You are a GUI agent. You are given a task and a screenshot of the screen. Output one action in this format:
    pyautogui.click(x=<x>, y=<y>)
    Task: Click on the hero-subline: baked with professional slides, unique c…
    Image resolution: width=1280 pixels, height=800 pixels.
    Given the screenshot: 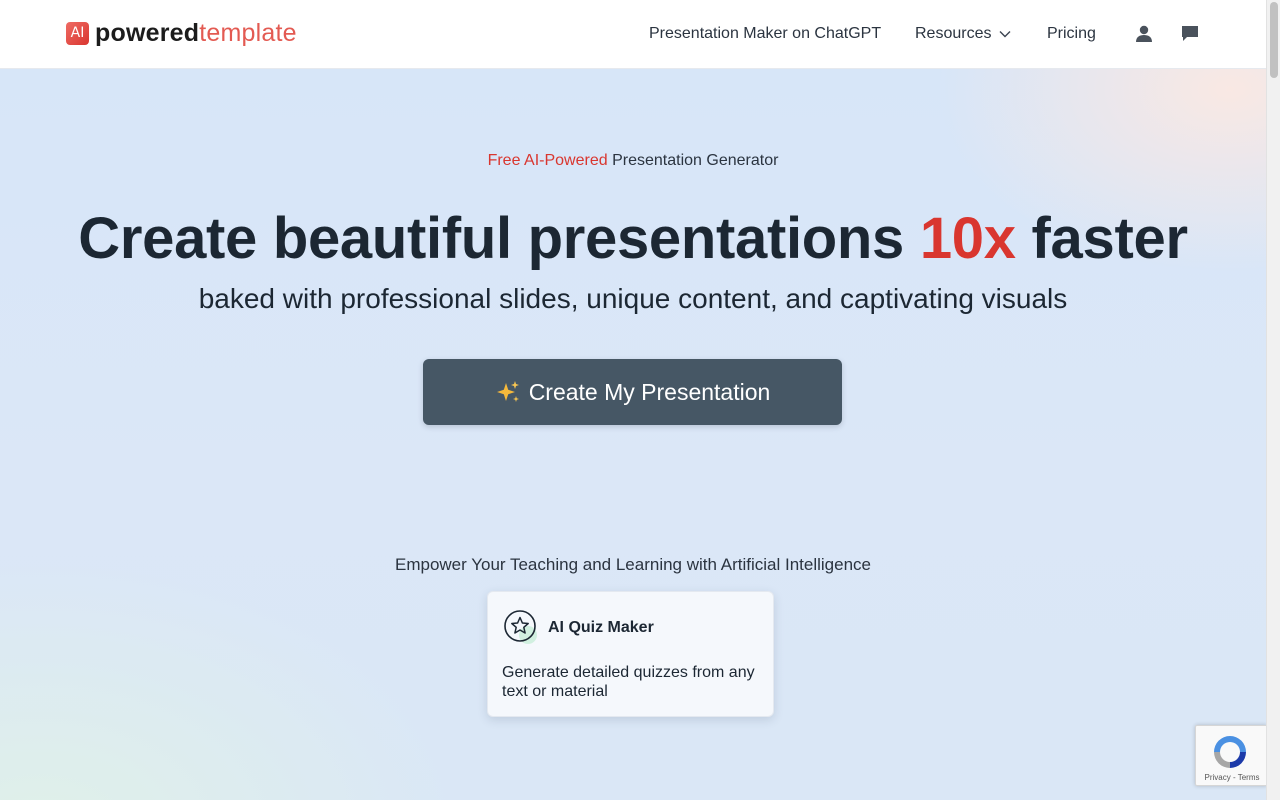 What is the action you would take?
    pyautogui.click(x=633, y=298)
    